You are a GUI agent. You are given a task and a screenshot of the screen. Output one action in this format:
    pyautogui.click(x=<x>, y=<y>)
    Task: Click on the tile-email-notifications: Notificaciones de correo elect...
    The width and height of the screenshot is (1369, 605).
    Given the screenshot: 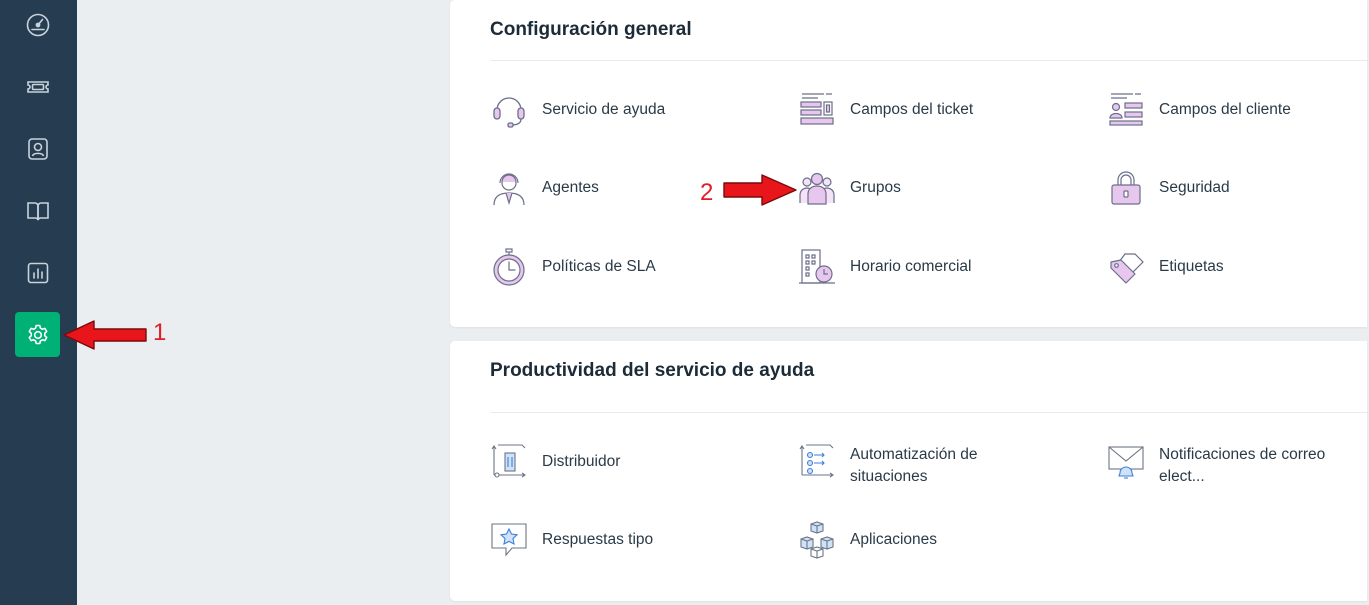 What is the action you would take?
    pyautogui.click(x=1238, y=465)
    